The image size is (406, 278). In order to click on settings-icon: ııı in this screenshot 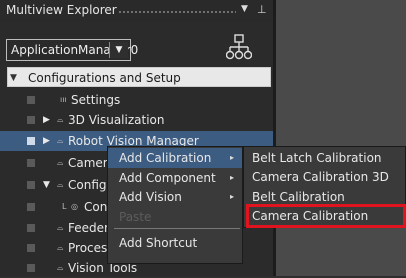, I will do `click(63, 99)`.